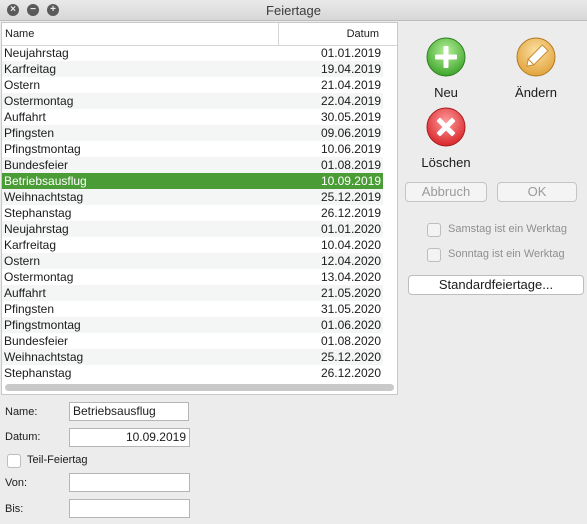 Image resolution: width=587 pixels, height=524 pixels. I want to click on title-bar: × − + Feiertage, so click(293, 10).